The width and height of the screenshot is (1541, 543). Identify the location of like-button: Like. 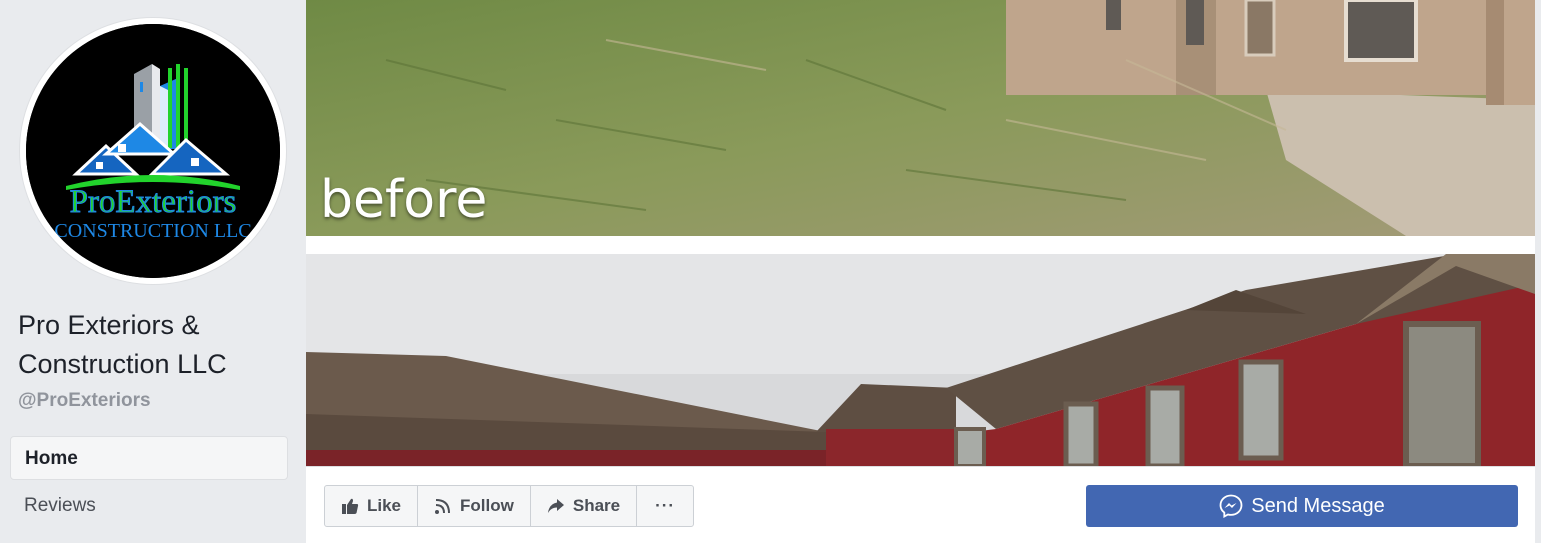
(372, 506).